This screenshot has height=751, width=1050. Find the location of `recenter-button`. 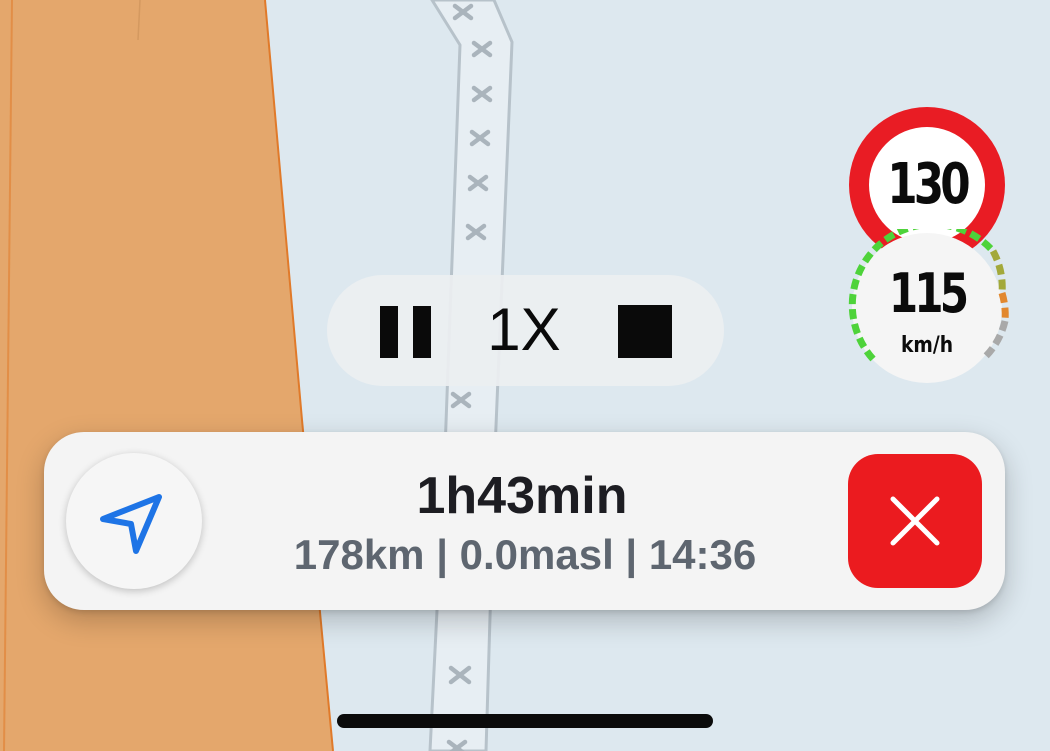

recenter-button is located at coordinates (134, 521).